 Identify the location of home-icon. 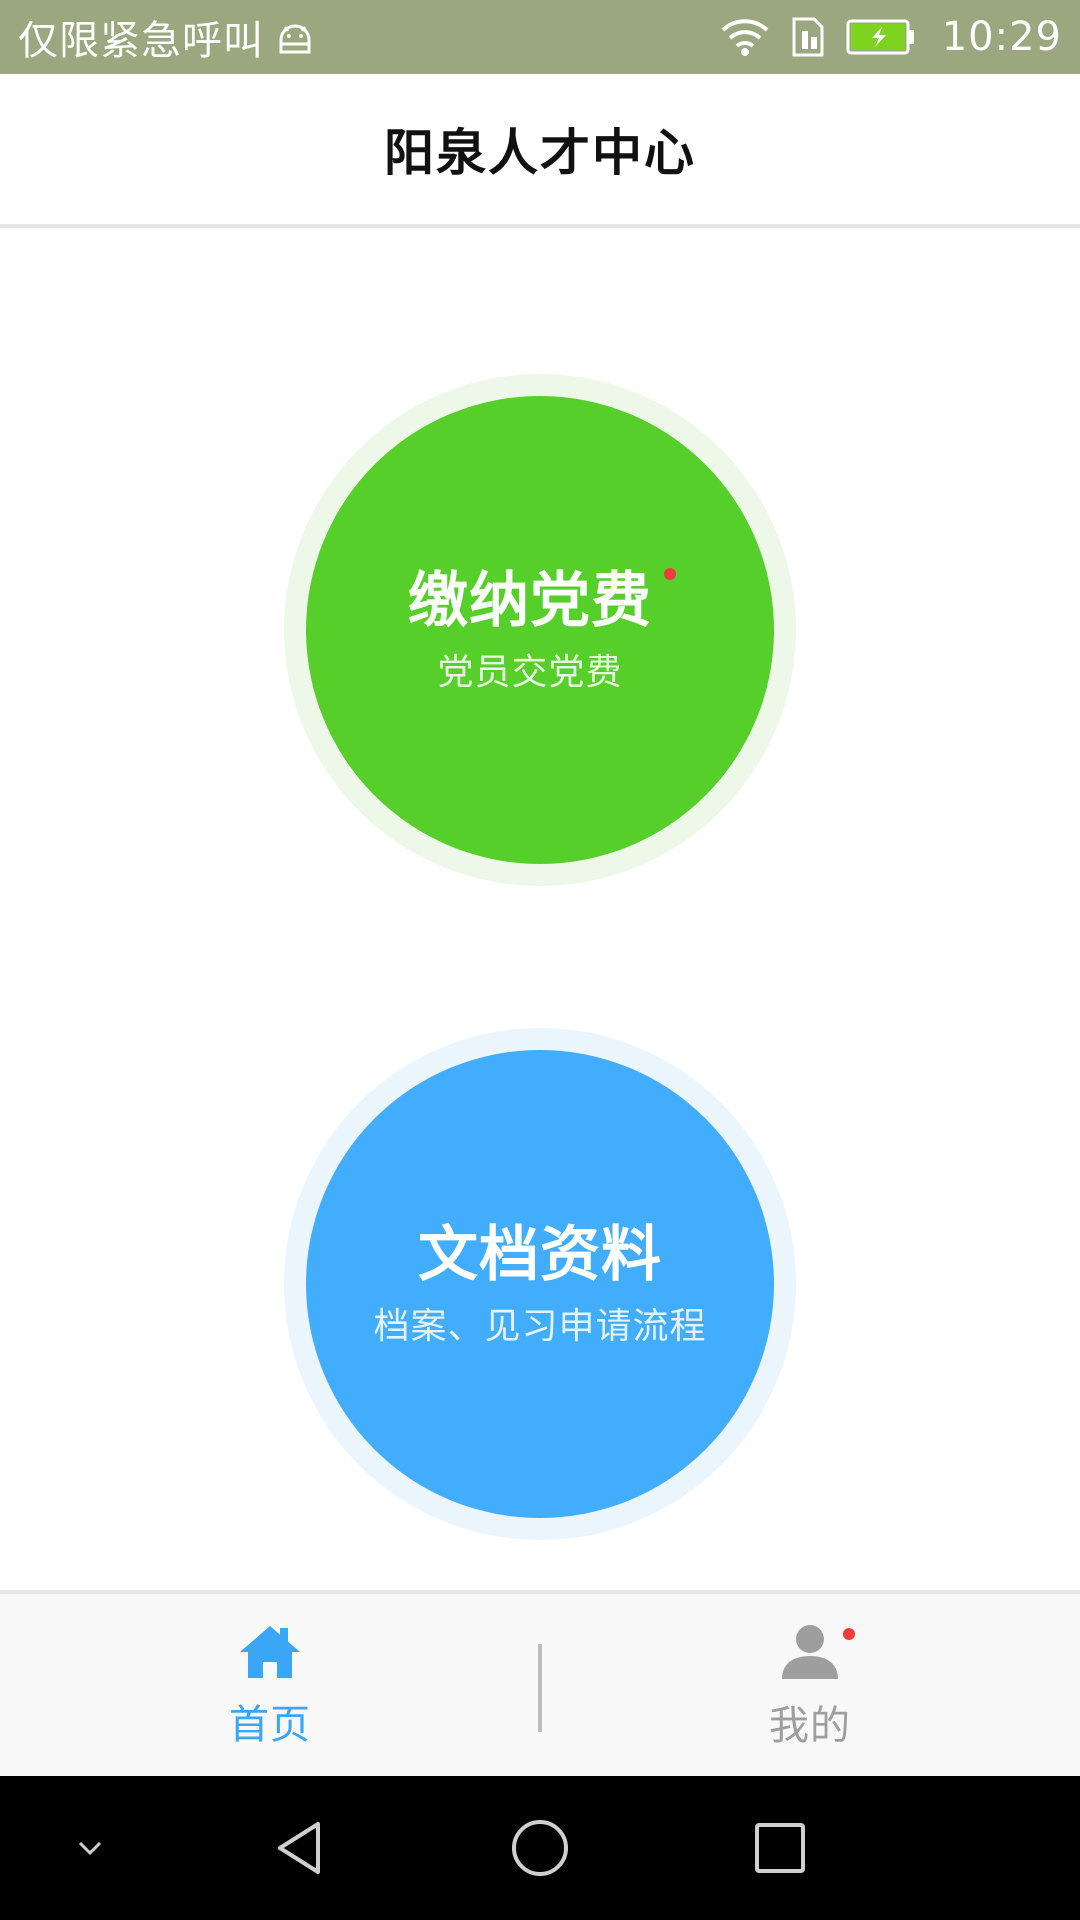
(270, 1654).